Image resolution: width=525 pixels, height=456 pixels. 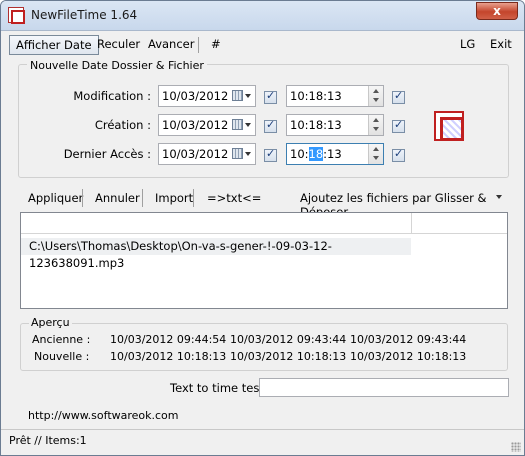 What do you see at coordinates (501, 45) in the screenshot?
I see `menu-exit: Exit` at bounding box center [501, 45].